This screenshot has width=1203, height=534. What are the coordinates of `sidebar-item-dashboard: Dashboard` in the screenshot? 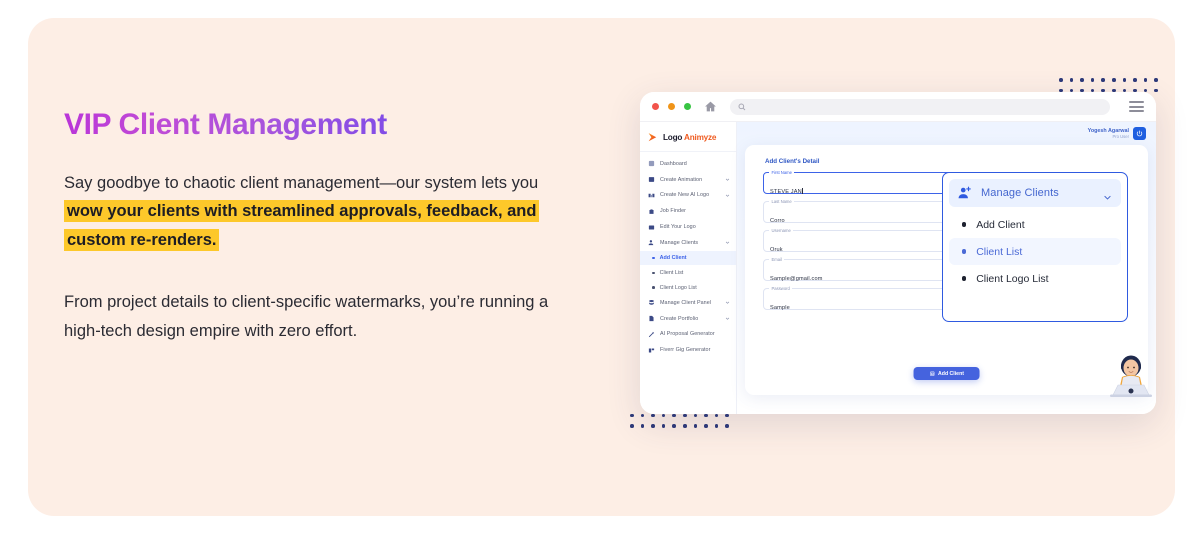 It's located at (688, 164).